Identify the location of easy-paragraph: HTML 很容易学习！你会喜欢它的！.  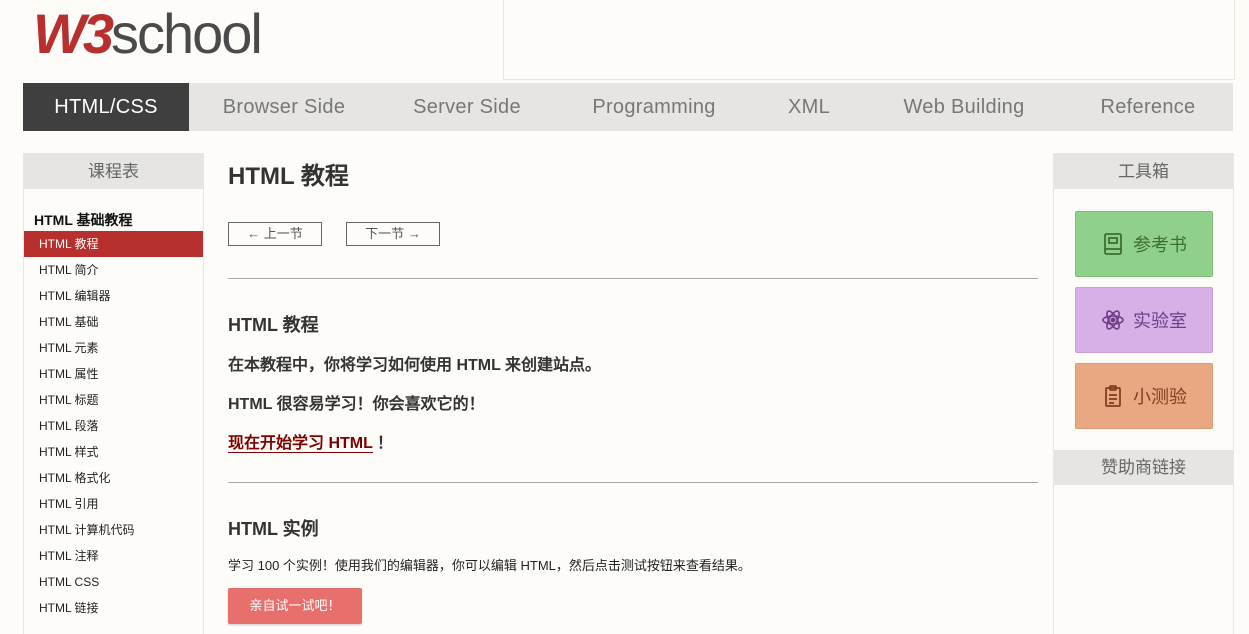
(356, 404).